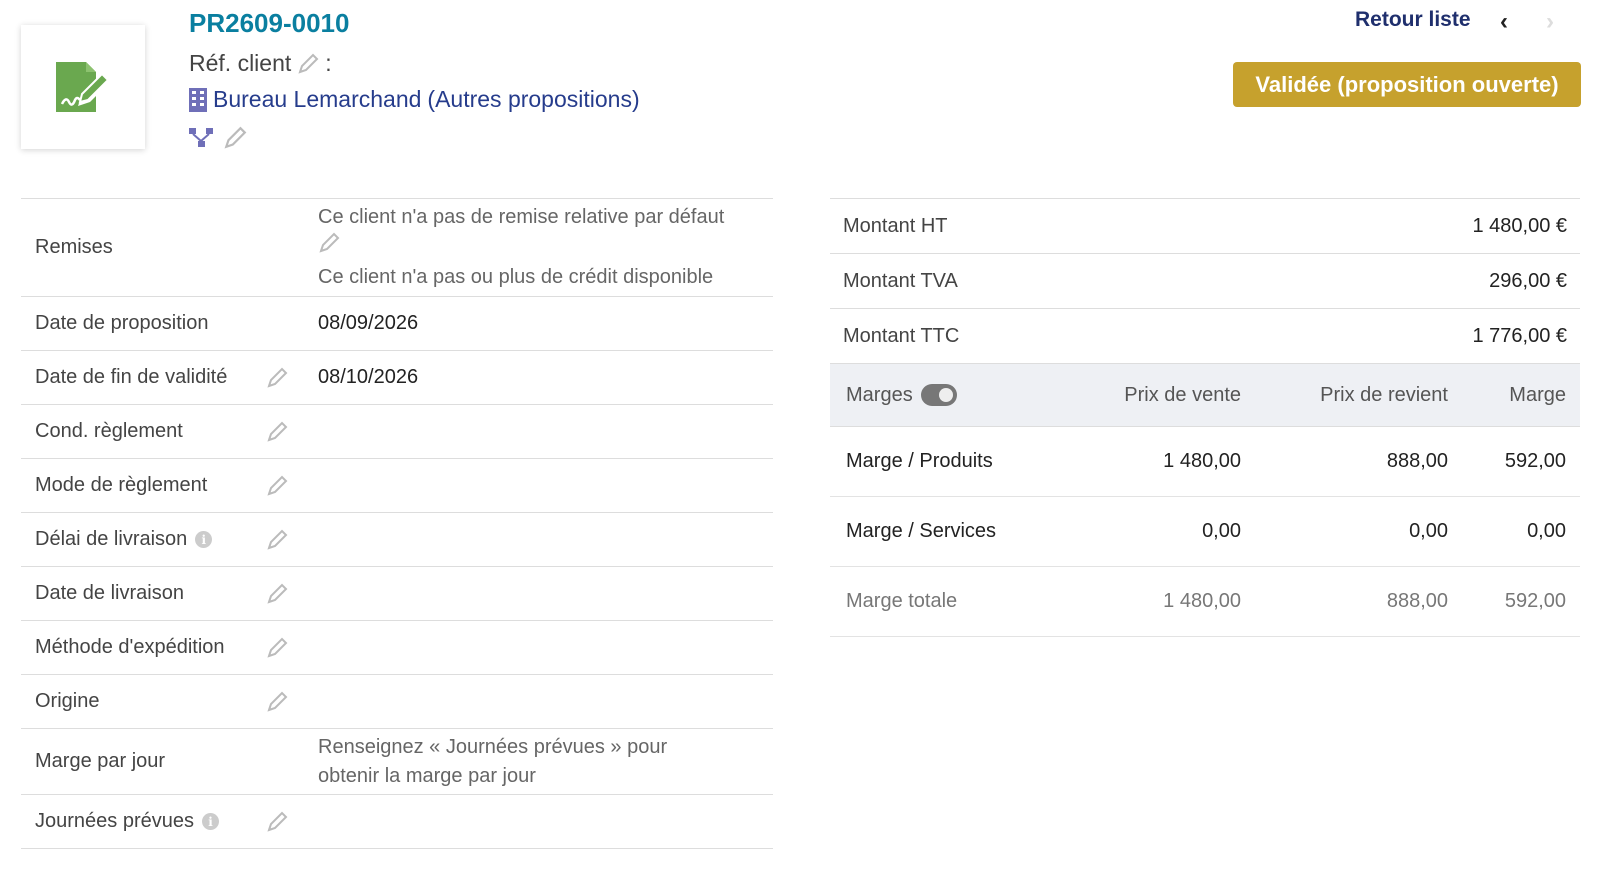 This screenshot has height=893, width=1600. I want to click on row-label: Cond. règlement, so click(109, 431).